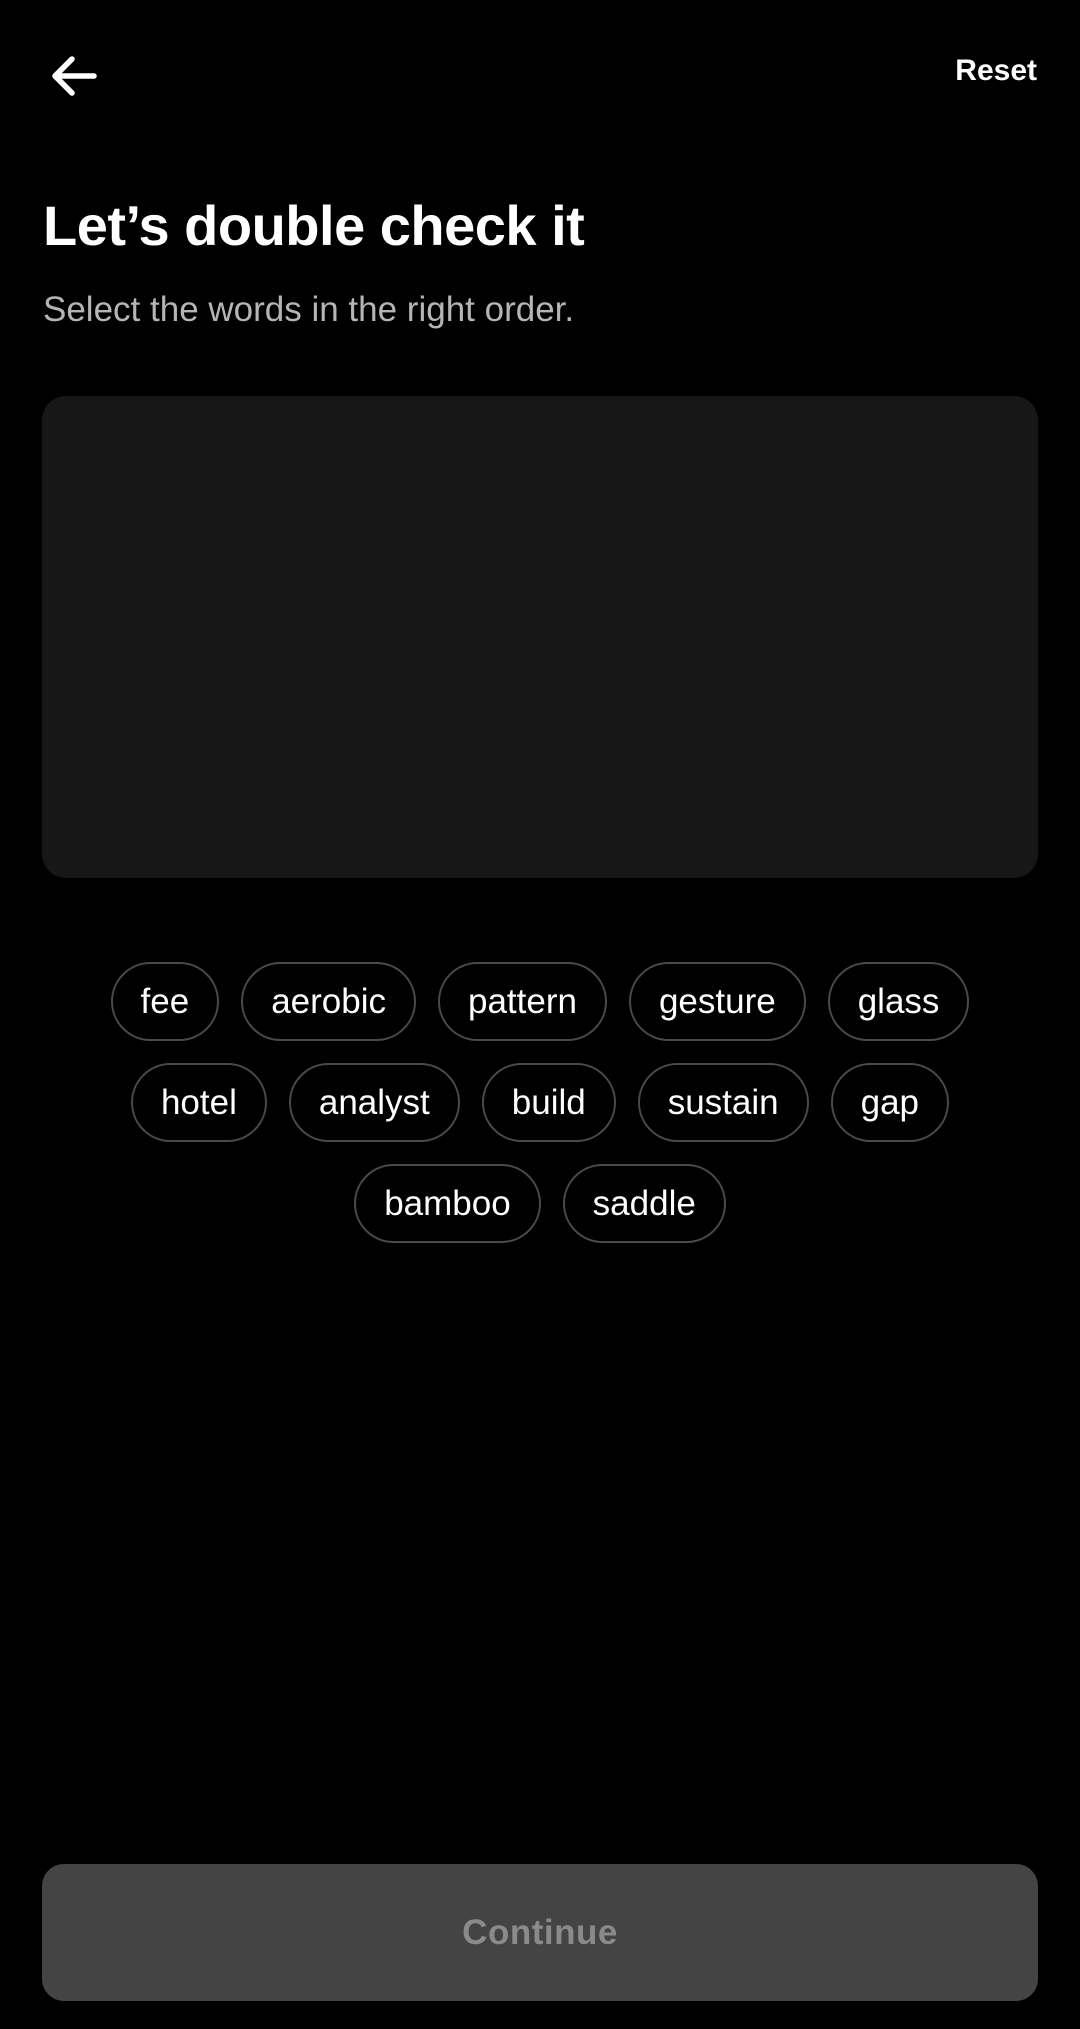 The image size is (1080, 2029). I want to click on word-row: hotel analyst build sustain gap, so click(540, 1102).